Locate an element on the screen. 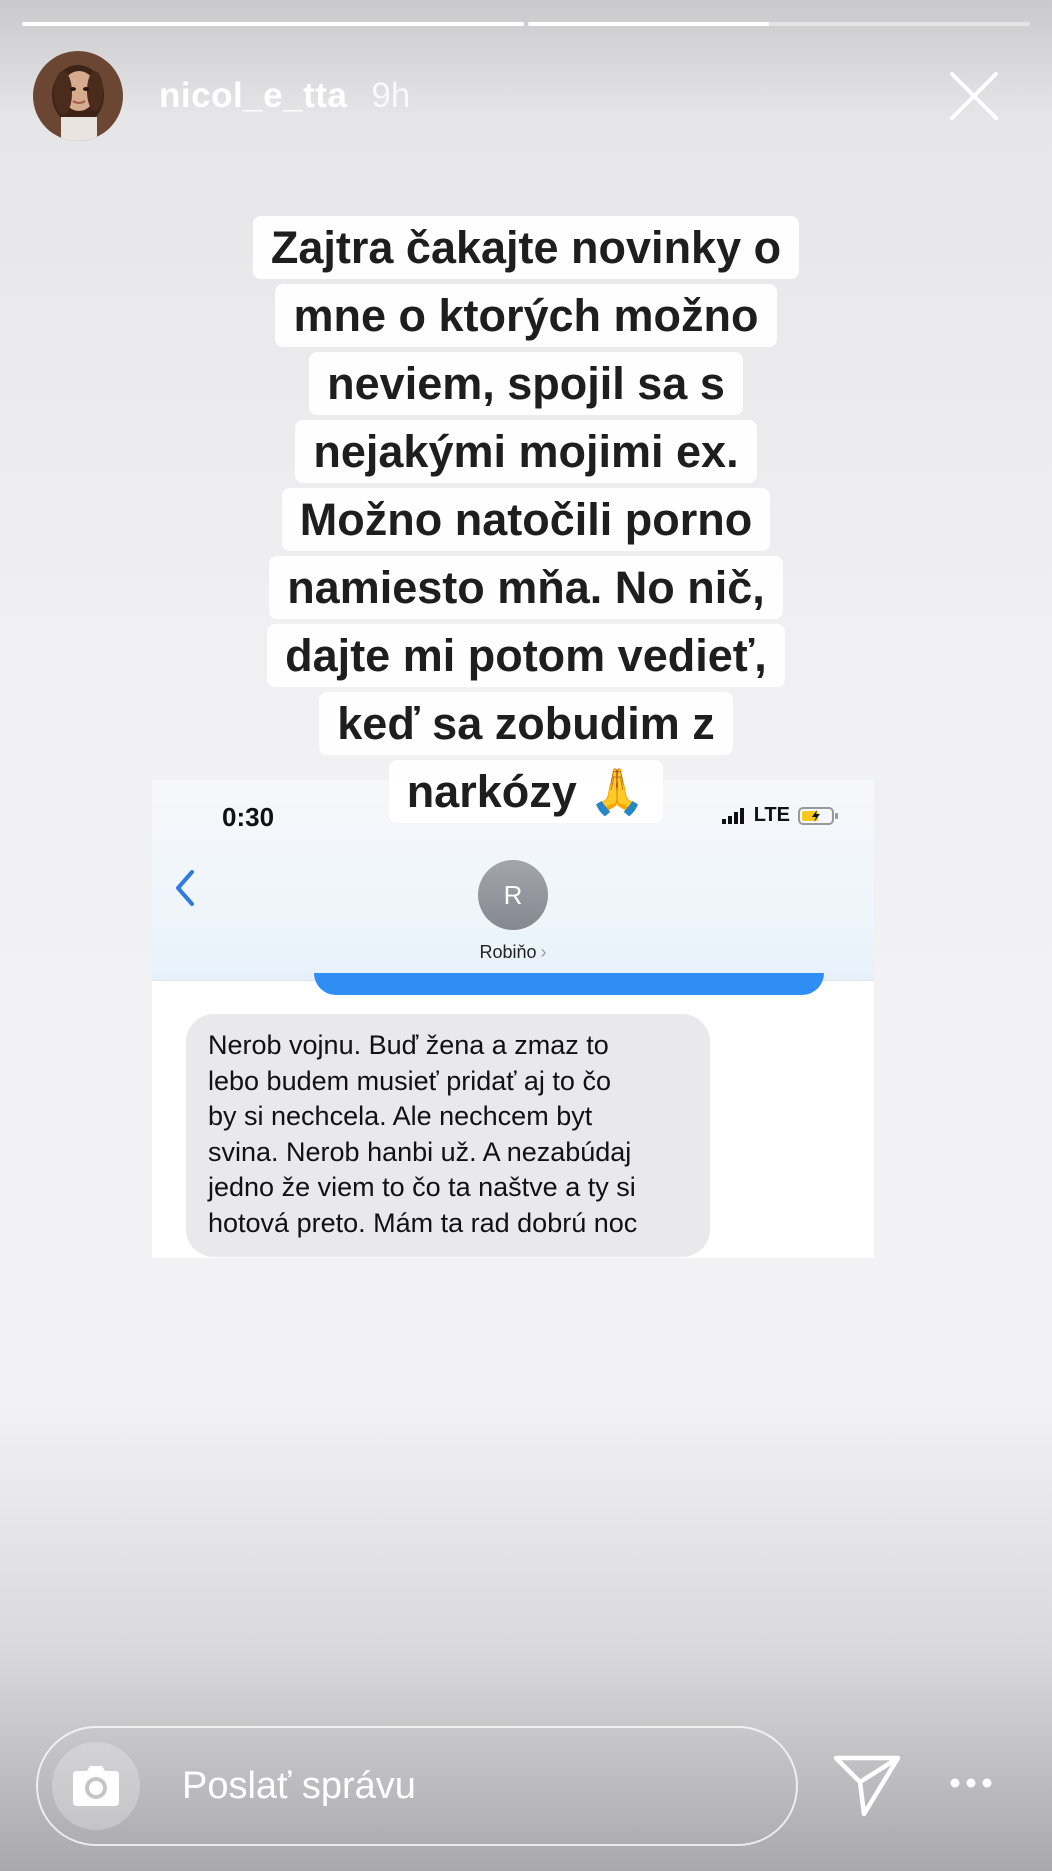  sent-message-bubble is located at coordinates (569, 984).